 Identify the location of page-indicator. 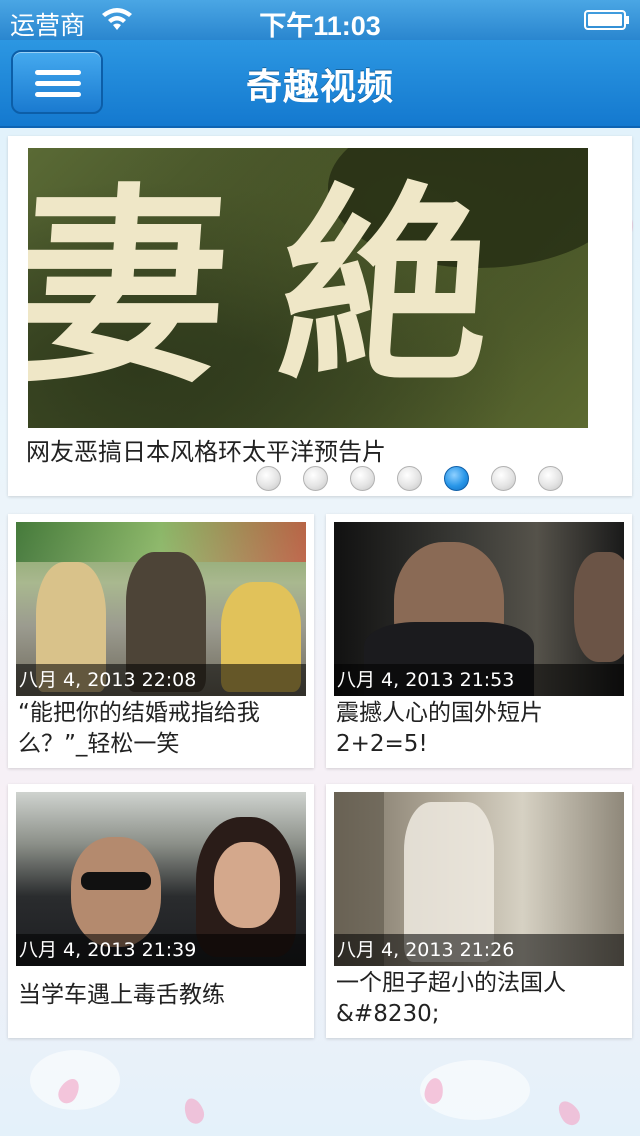
(420, 480).